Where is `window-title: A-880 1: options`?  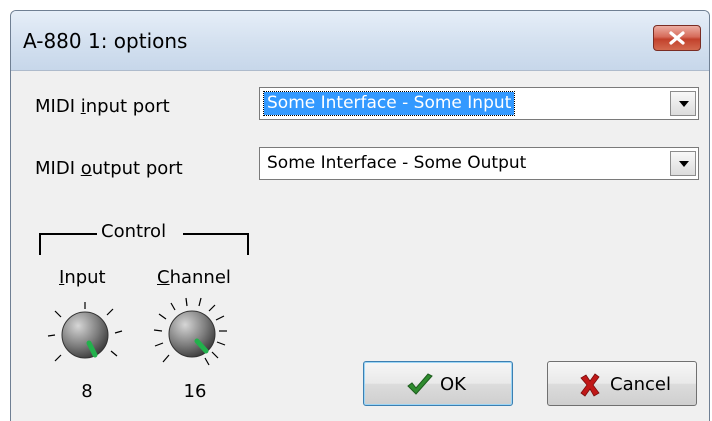 window-title: A-880 1: options is located at coordinates (105, 41).